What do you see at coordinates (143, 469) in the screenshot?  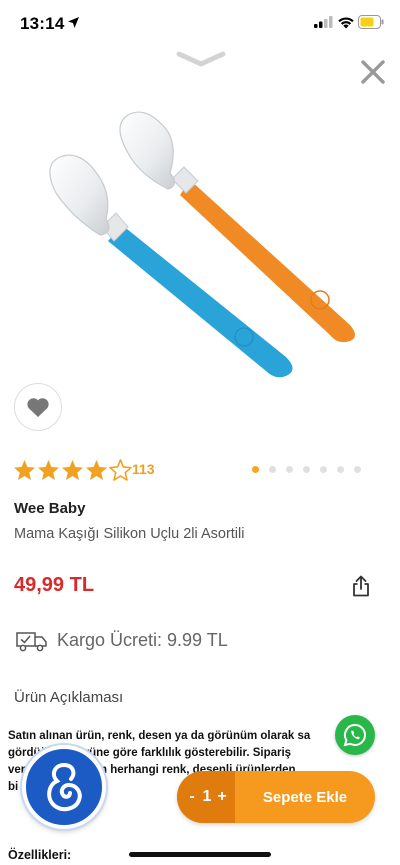 I see `review-count: 113` at bounding box center [143, 469].